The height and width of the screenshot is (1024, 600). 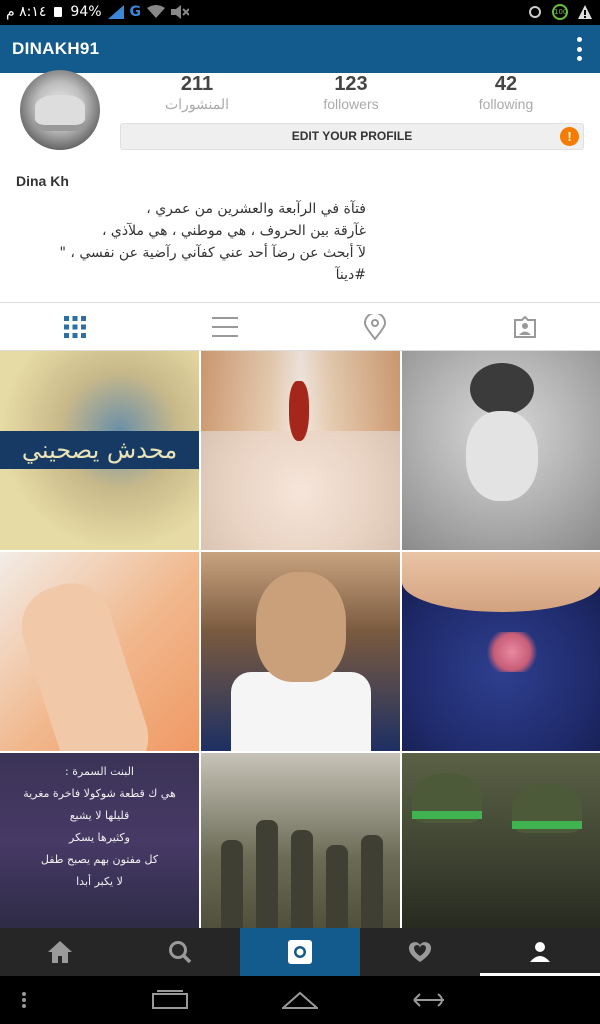 What do you see at coordinates (99, 815) in the screenshot?
I see `photo-text-line: قليلها لا يشبع` at bounding box center [99, 815].